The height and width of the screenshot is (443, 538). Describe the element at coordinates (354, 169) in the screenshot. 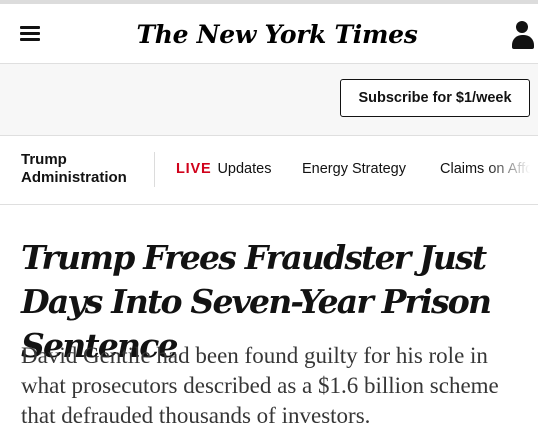

I see `nav-item-energy-strategy: Energy Strategy` at that location.